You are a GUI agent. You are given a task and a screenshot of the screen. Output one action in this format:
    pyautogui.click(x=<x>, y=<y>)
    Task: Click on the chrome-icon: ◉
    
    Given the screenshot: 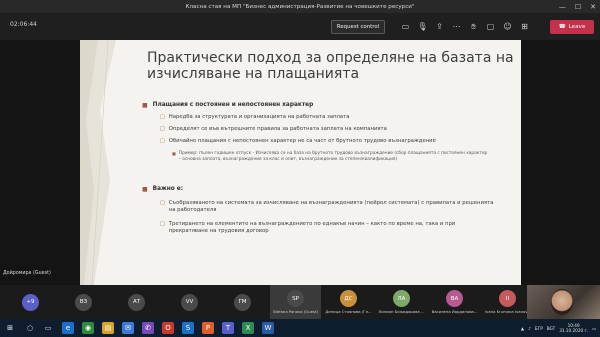 What is the action you would take?
    pyautogui.click(x=88, y=328)
    